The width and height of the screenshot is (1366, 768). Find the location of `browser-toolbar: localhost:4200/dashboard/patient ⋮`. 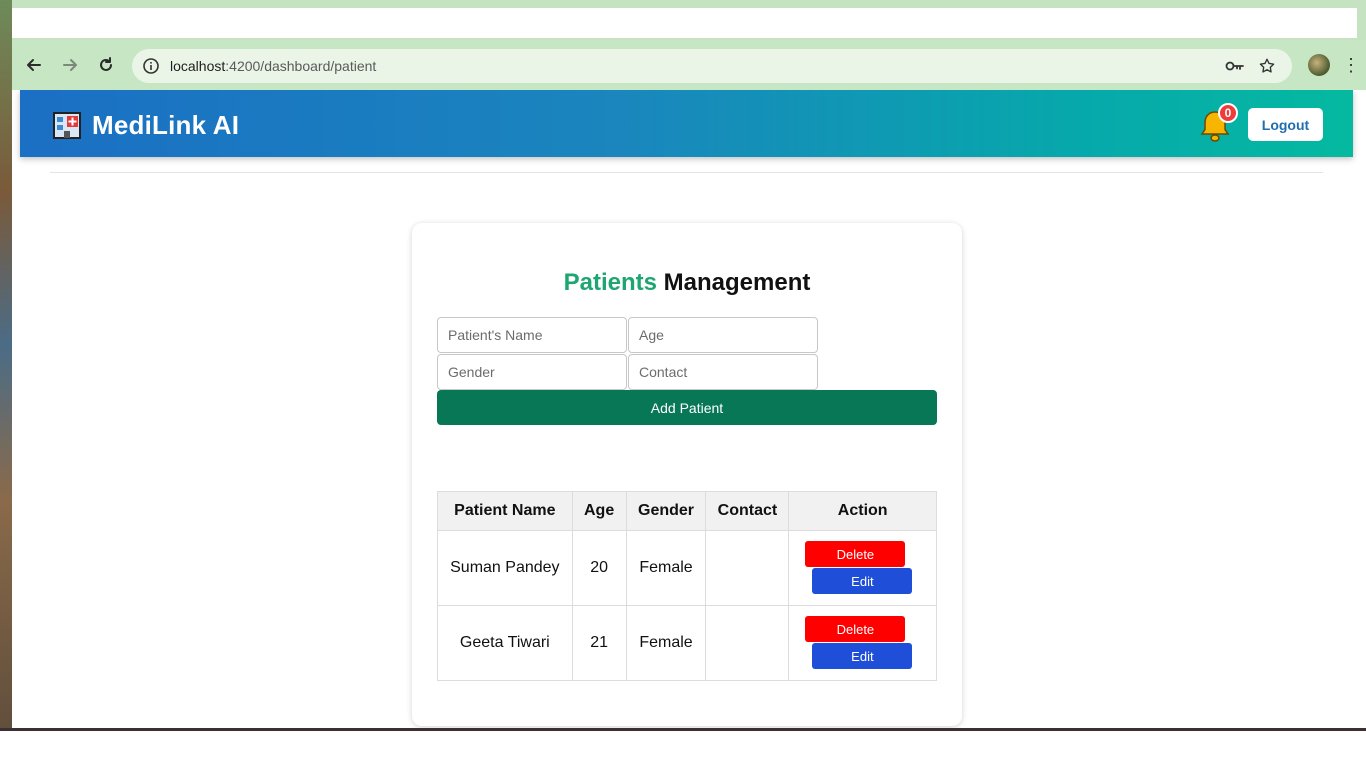

browser-toolbar: localhost:4200/dashboard/patient ⋮ is located at coordinates (689, 65).